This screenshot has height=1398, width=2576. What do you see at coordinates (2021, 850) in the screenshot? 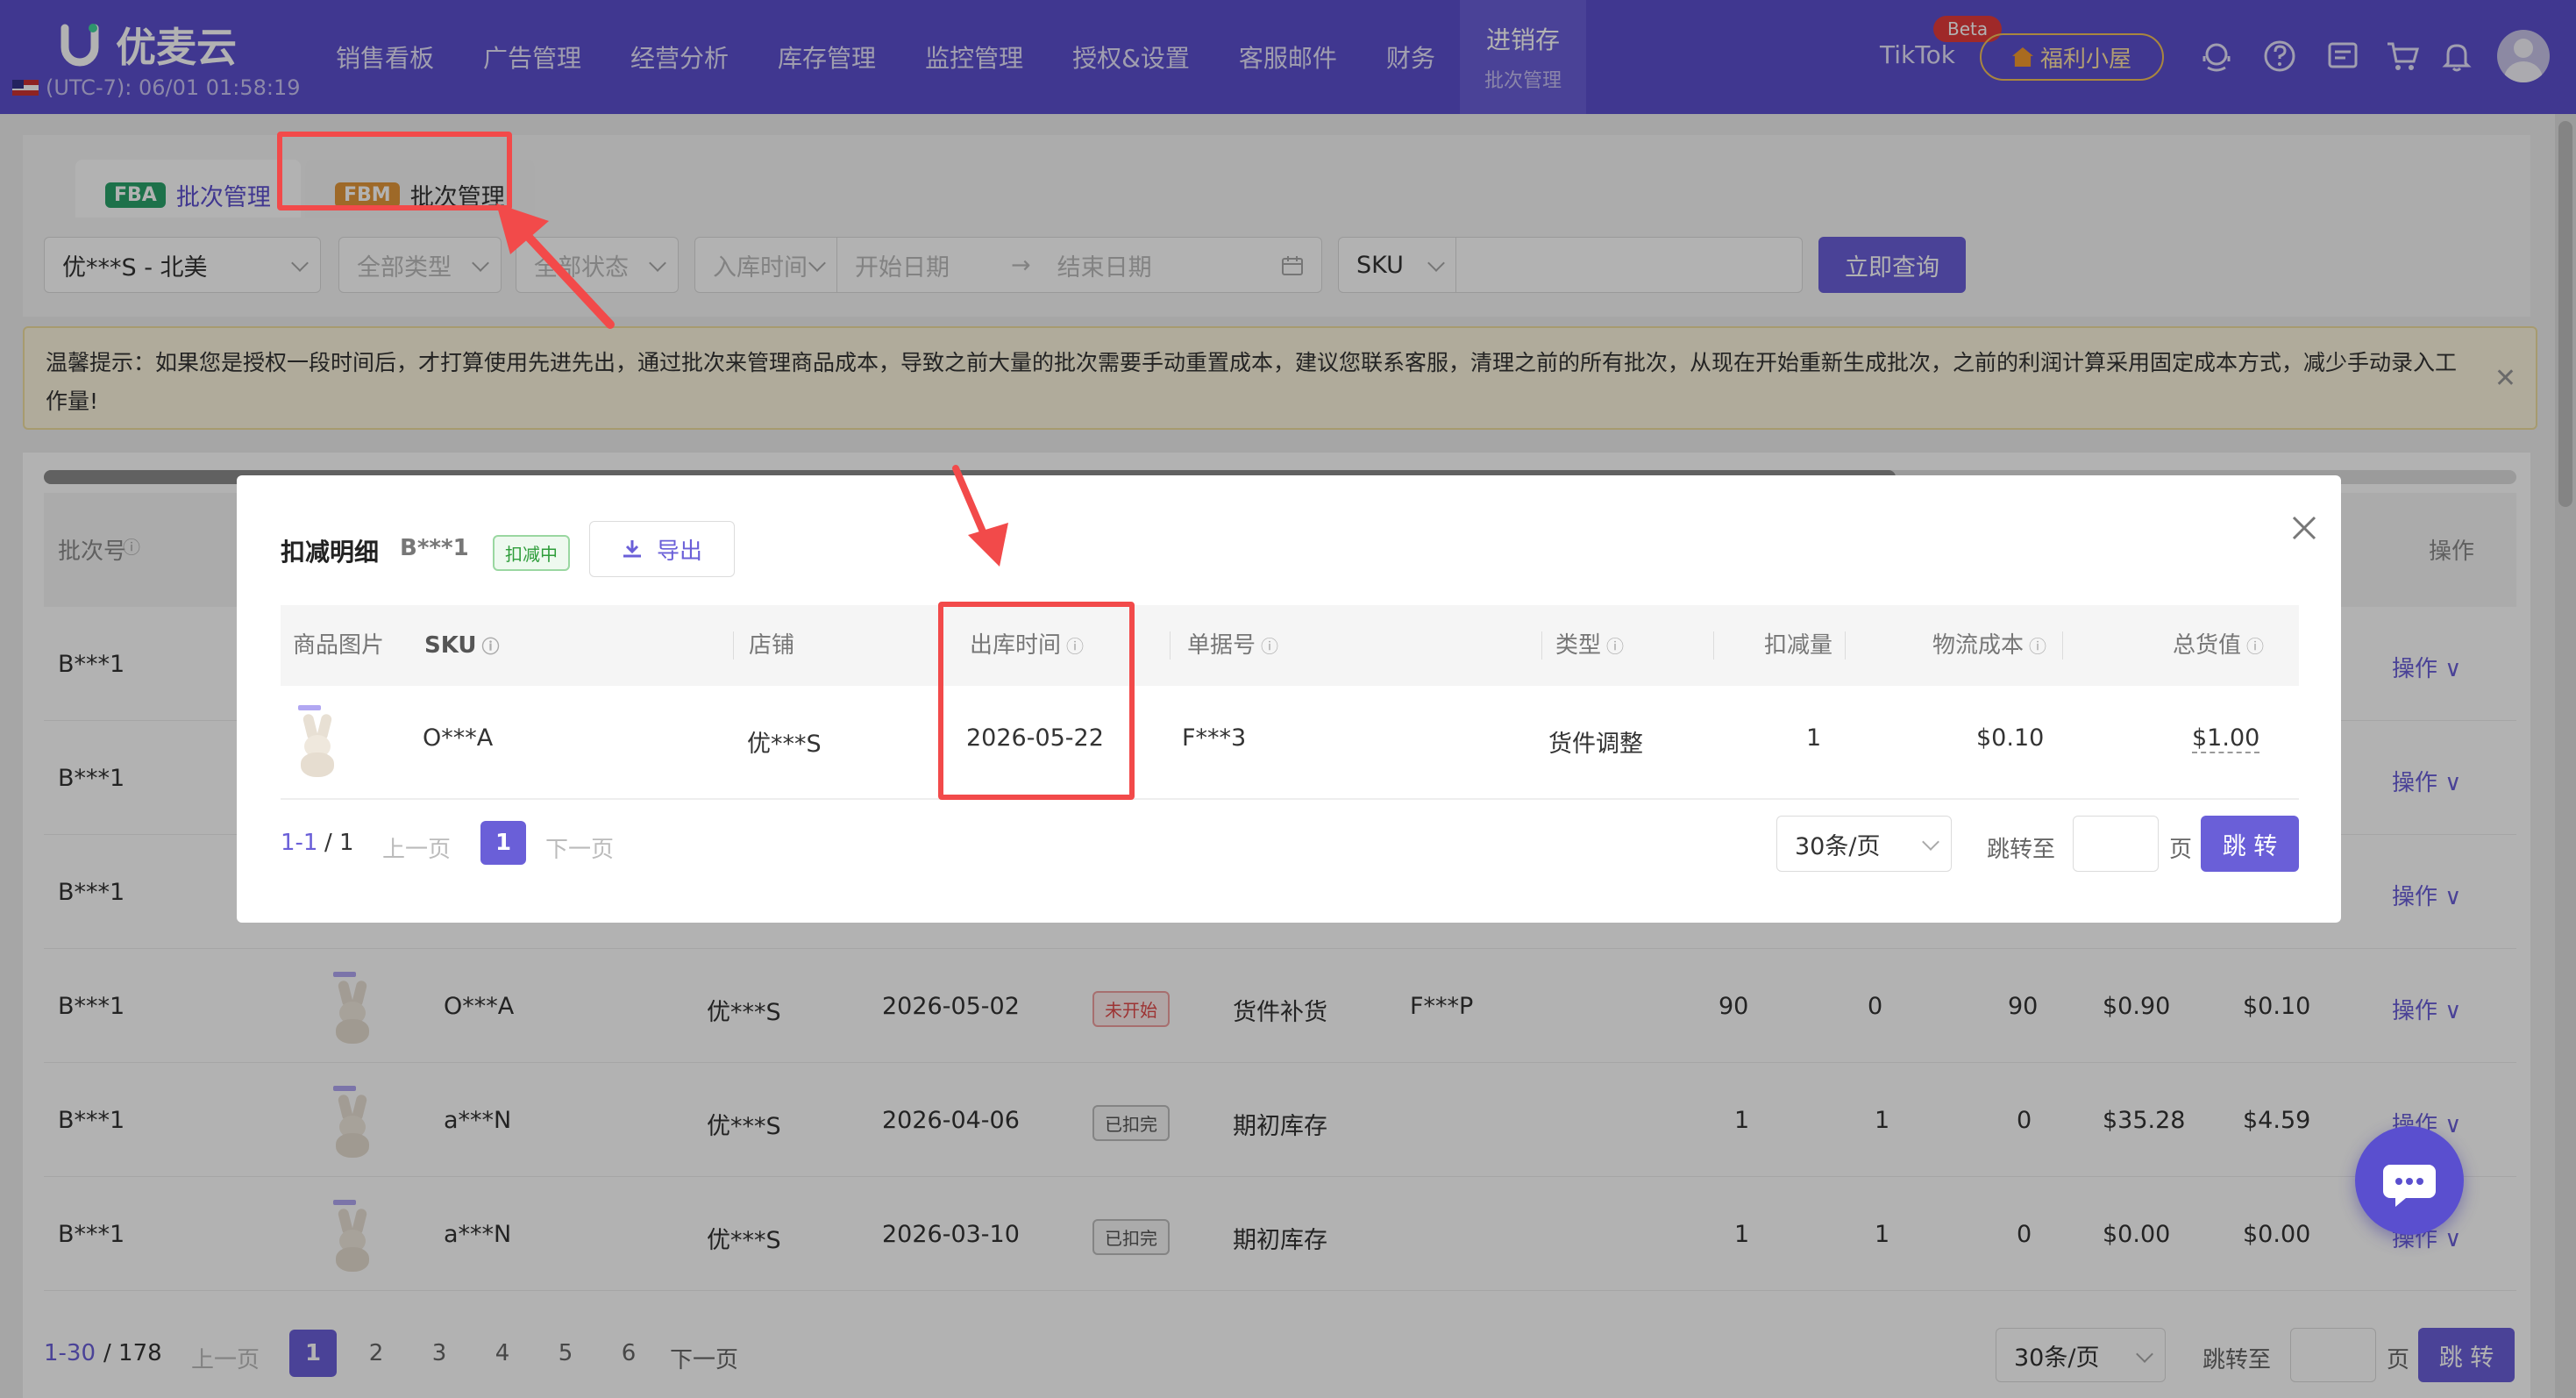
I see `jump-label: 跳转至` at bounding box center [2021, 850].